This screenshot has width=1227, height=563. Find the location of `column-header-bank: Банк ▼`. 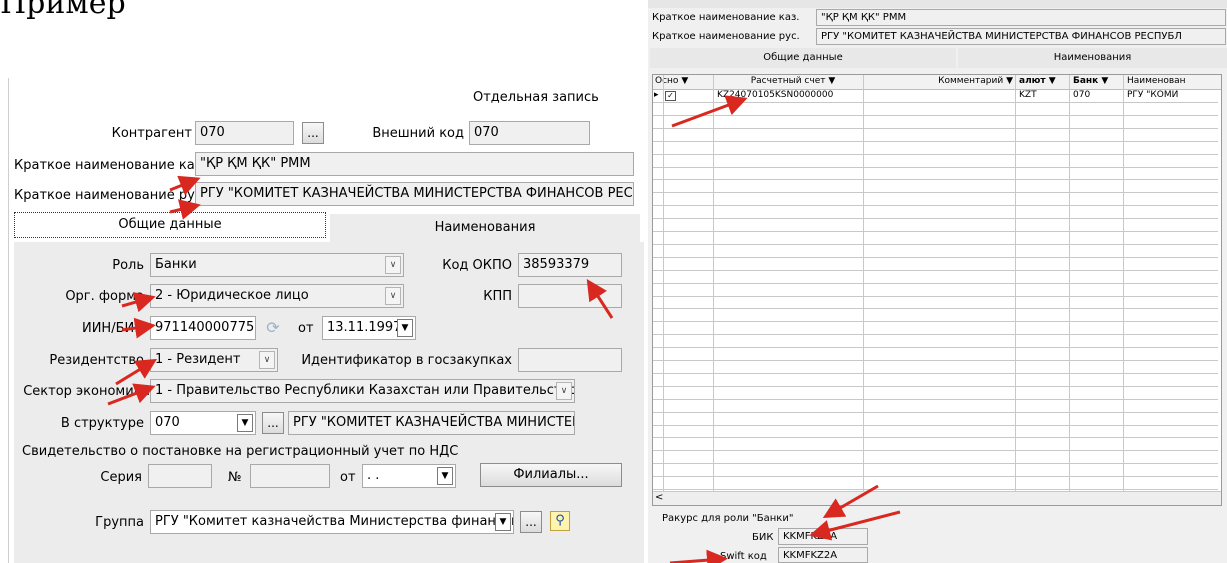

column-header-bank: Банк ▼ is located at coordinates (1098, 81).